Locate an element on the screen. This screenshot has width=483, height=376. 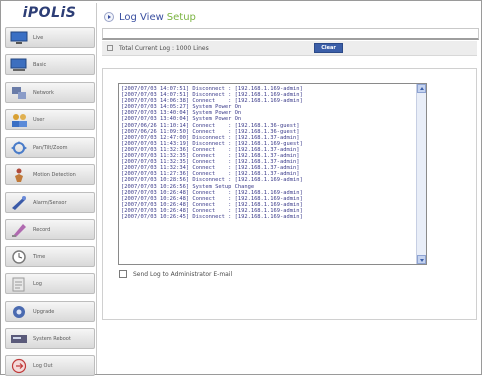
sidebar-item-time: Time is located at coordinates (50, 256).